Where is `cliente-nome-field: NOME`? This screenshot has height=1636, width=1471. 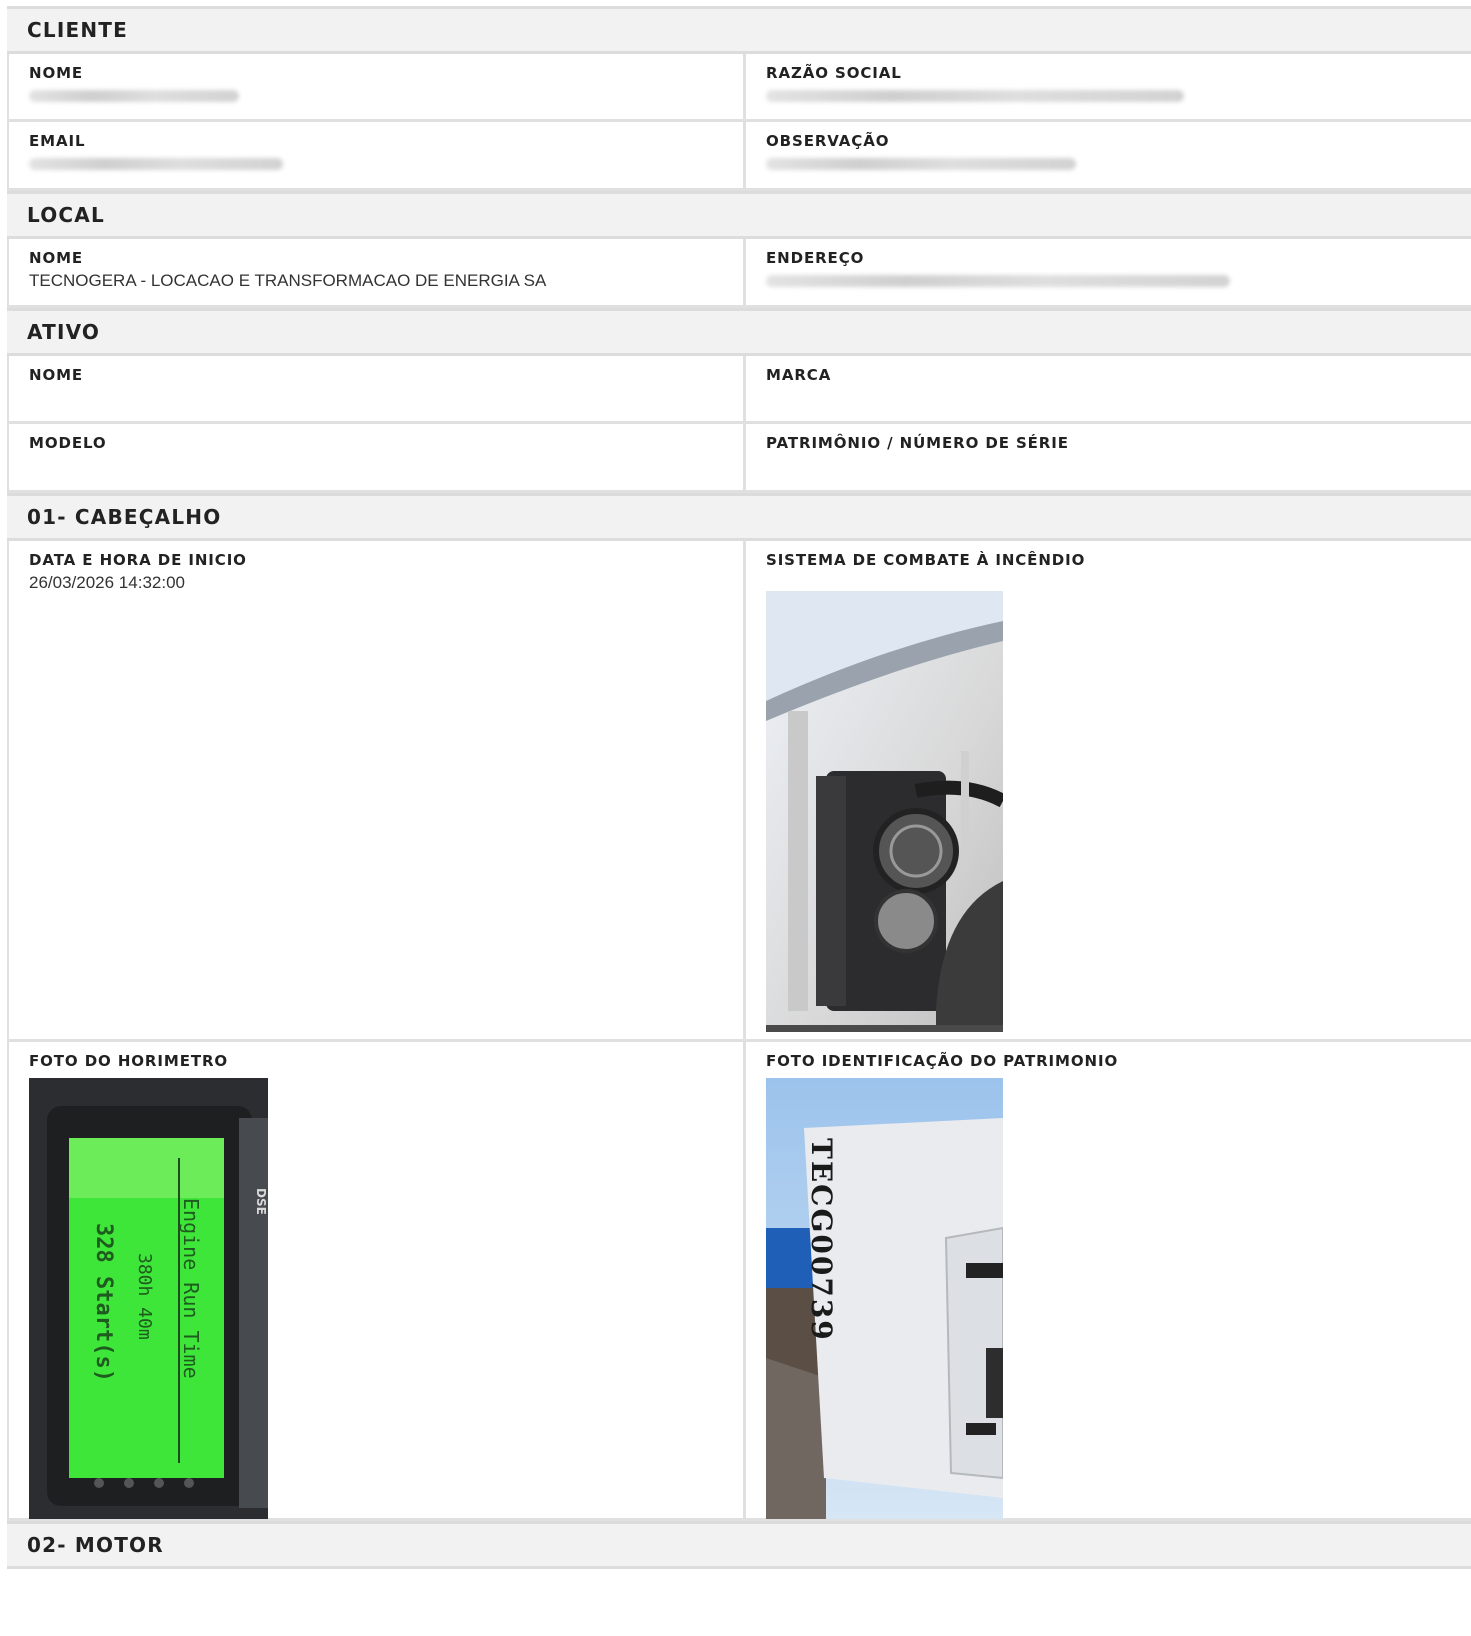
cliente-nome-field: NOME is located at coordinates (376, 86).